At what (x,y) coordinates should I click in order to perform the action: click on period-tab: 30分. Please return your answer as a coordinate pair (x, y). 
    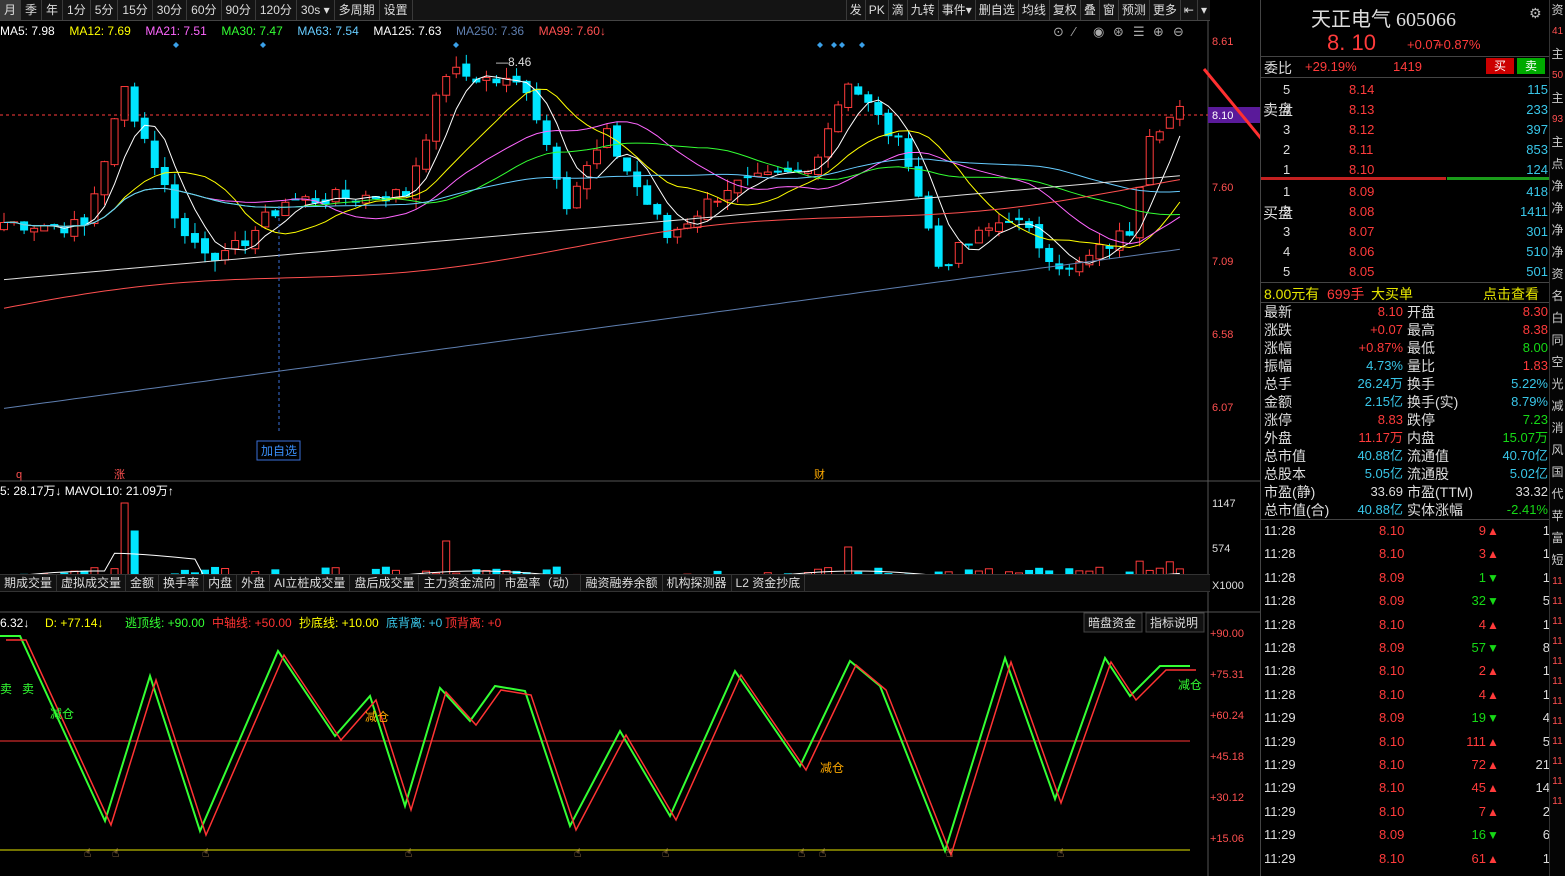
    Looking at the image, I should click on (170, 10).